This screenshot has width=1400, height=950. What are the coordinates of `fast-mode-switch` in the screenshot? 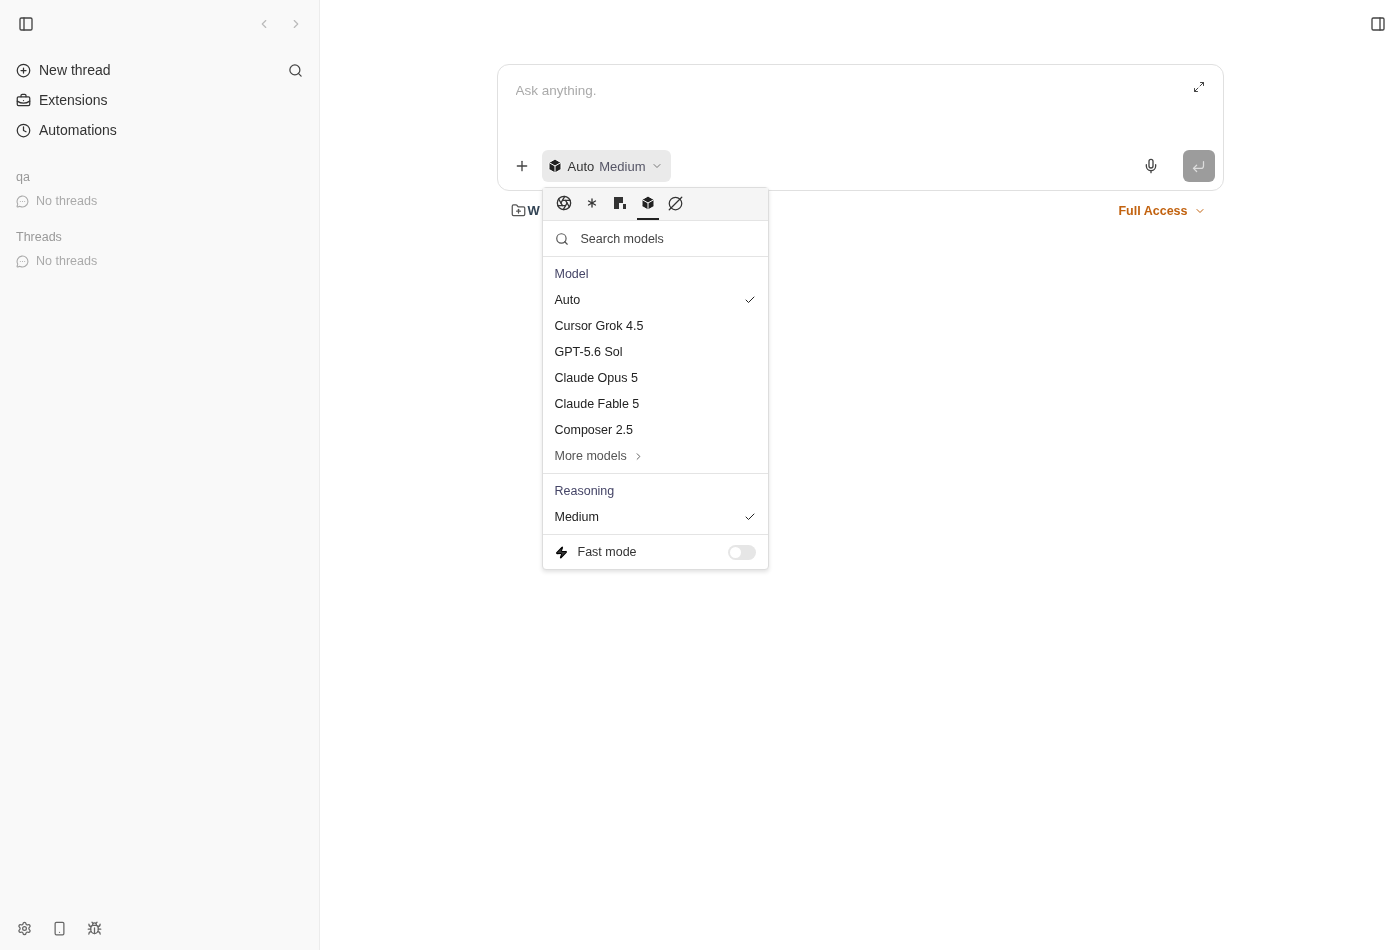 It's located at (741, 552).